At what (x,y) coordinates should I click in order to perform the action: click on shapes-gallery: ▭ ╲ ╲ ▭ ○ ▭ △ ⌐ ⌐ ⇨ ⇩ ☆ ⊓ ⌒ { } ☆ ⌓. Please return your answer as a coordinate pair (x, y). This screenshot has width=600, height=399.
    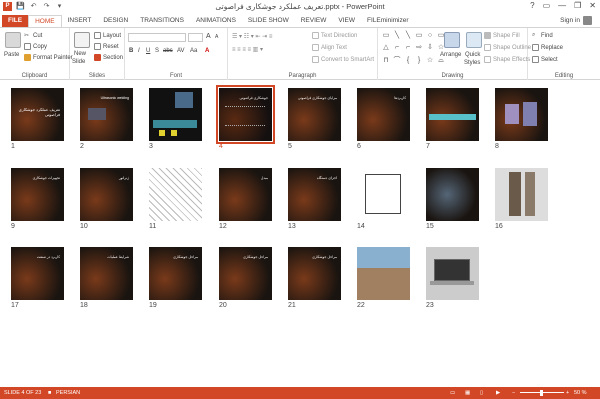
    Looking at the image, I should click on (413, 49).